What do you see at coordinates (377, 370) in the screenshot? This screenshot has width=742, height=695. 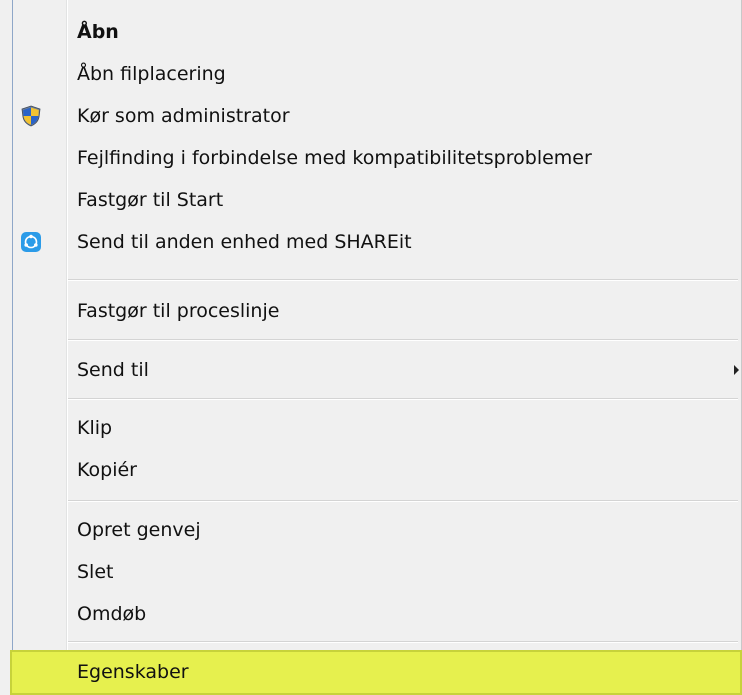 I see `menu-item-send-to: Send til` at bounding box center [377, 370].